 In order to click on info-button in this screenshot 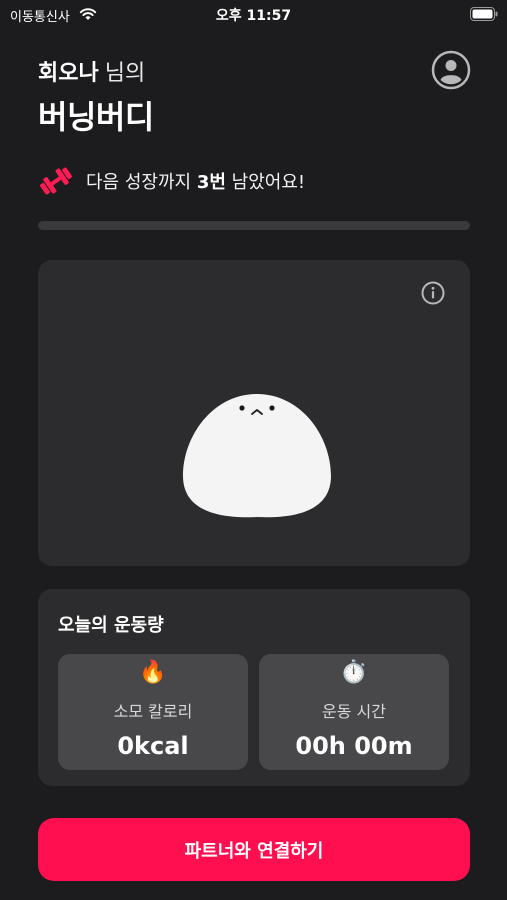, I will do `click(433, 293)`.